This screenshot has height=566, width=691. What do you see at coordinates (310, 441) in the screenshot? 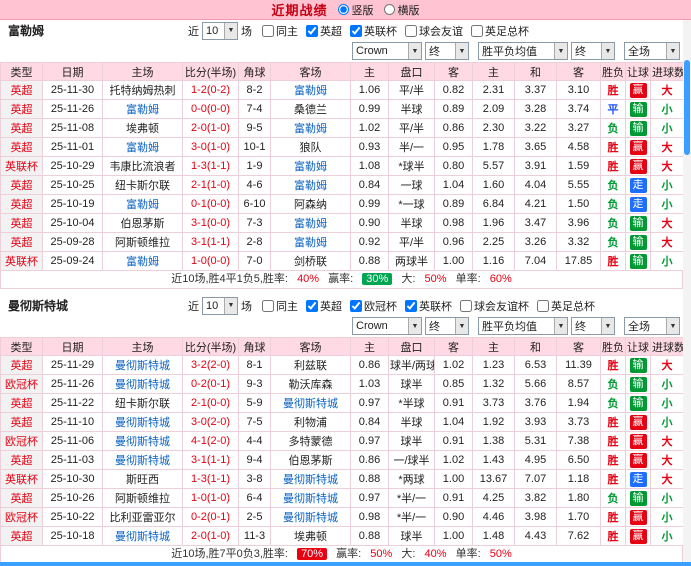
I see `away-team-link: 多特蒙德` at bounding box center [310, 441].